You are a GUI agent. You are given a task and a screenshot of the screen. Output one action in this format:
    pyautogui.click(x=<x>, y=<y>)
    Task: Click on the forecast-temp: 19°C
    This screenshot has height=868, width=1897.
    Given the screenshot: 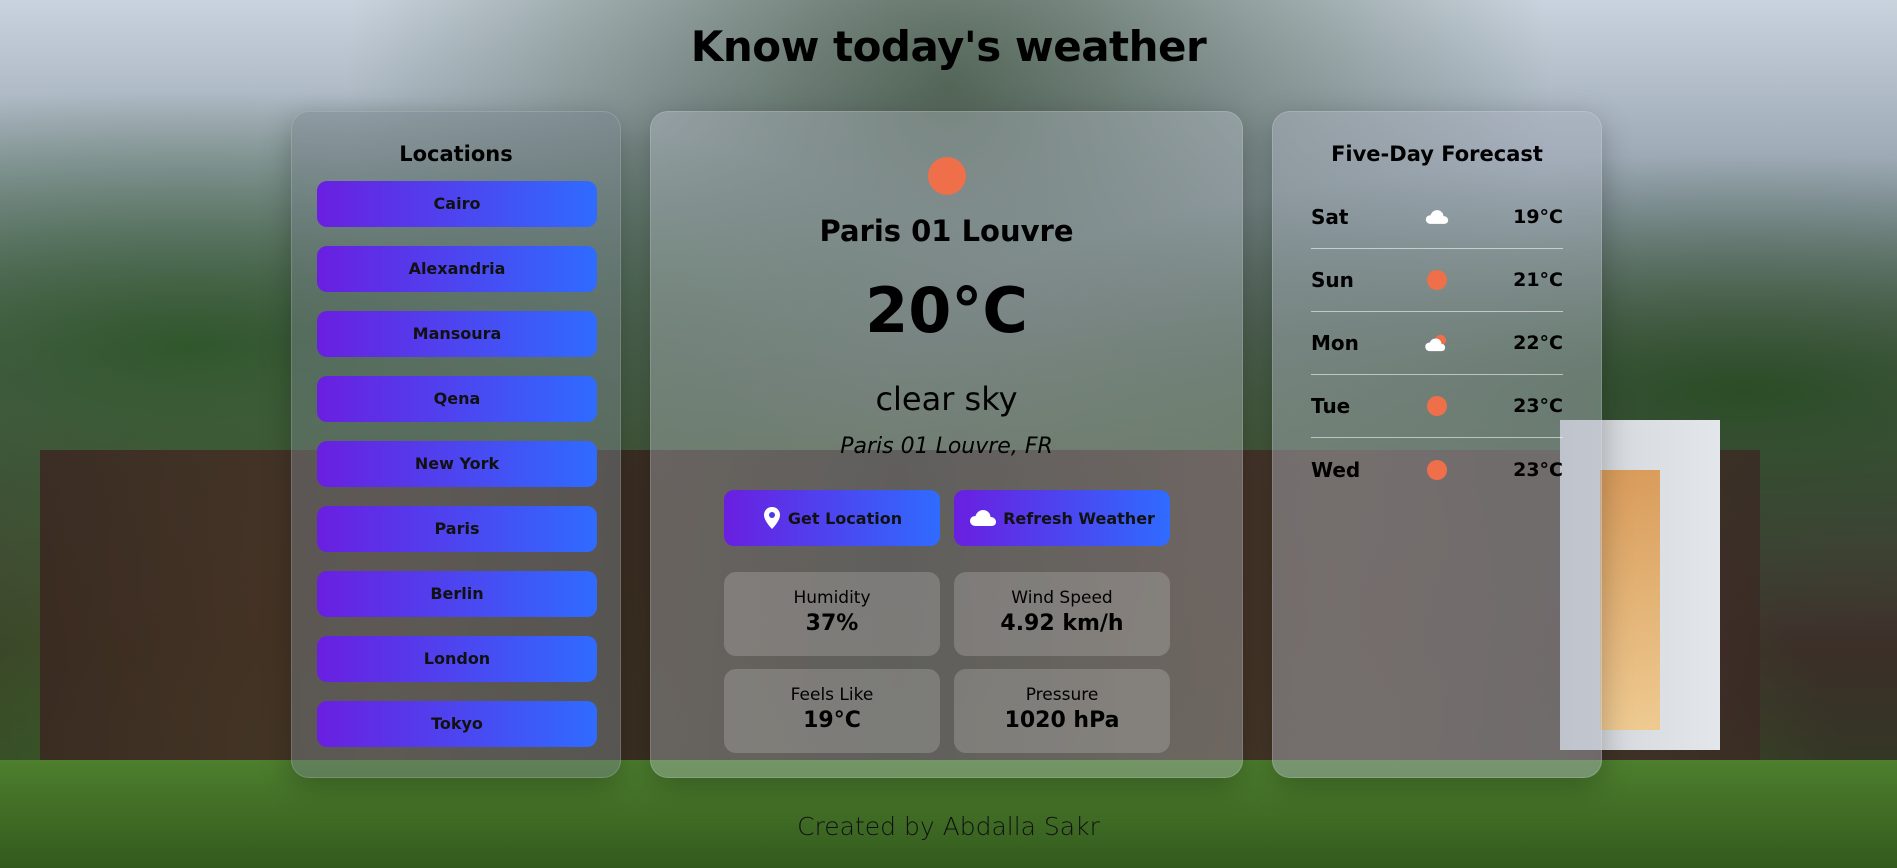 What is the action you would take?
    pyautogui.click(x=1538, y=217)
    